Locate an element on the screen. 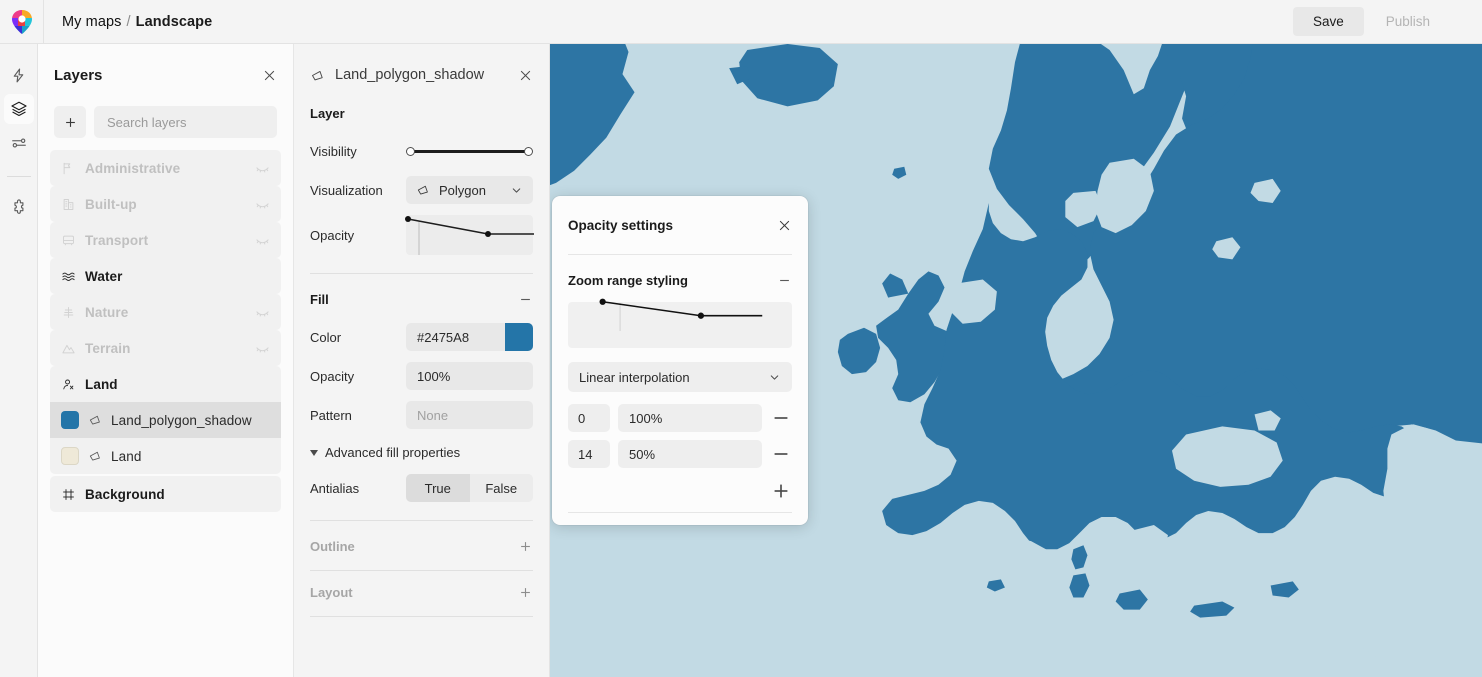 The image size is (1482, 677). zoom-stop-row: 0 100% is located at coordinates (680, 418).